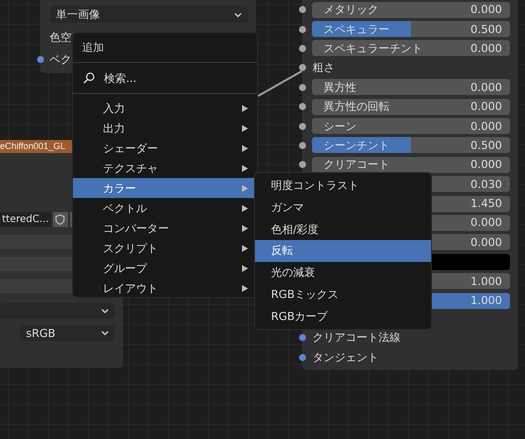 Image resolution: width=525 pixels, height=439 pixels. I want to click on socket-label: タンジェント, so click(345, 357).